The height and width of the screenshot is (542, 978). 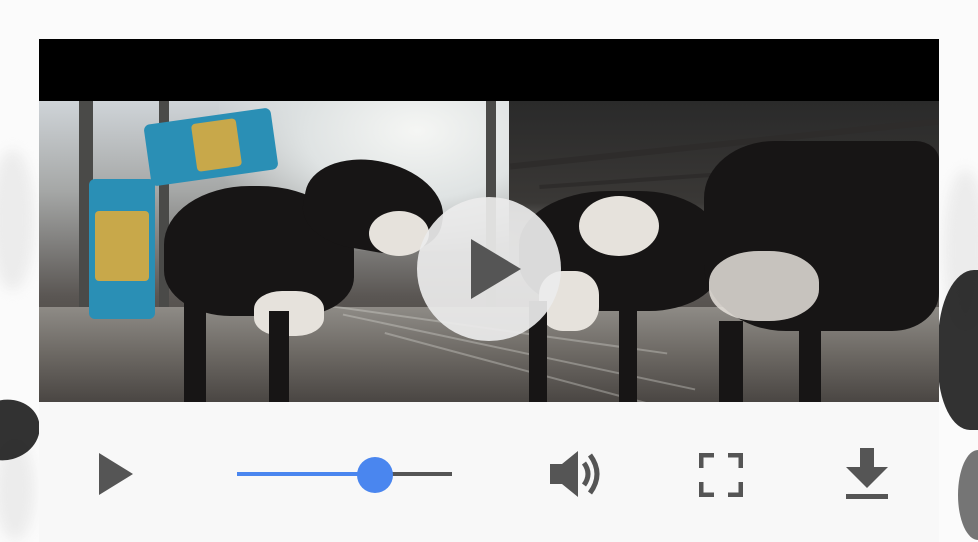 I want to click on big-play-button, so click(x=489, y=269).